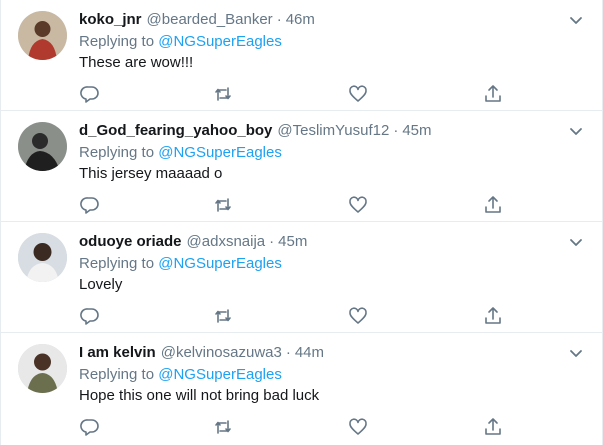 The width and height of the screenshot is (603, 445). What do you see at coordinates (300, 20) in the screenshot?
I see `timestamp: 46m` at bounding box center [300, 20].